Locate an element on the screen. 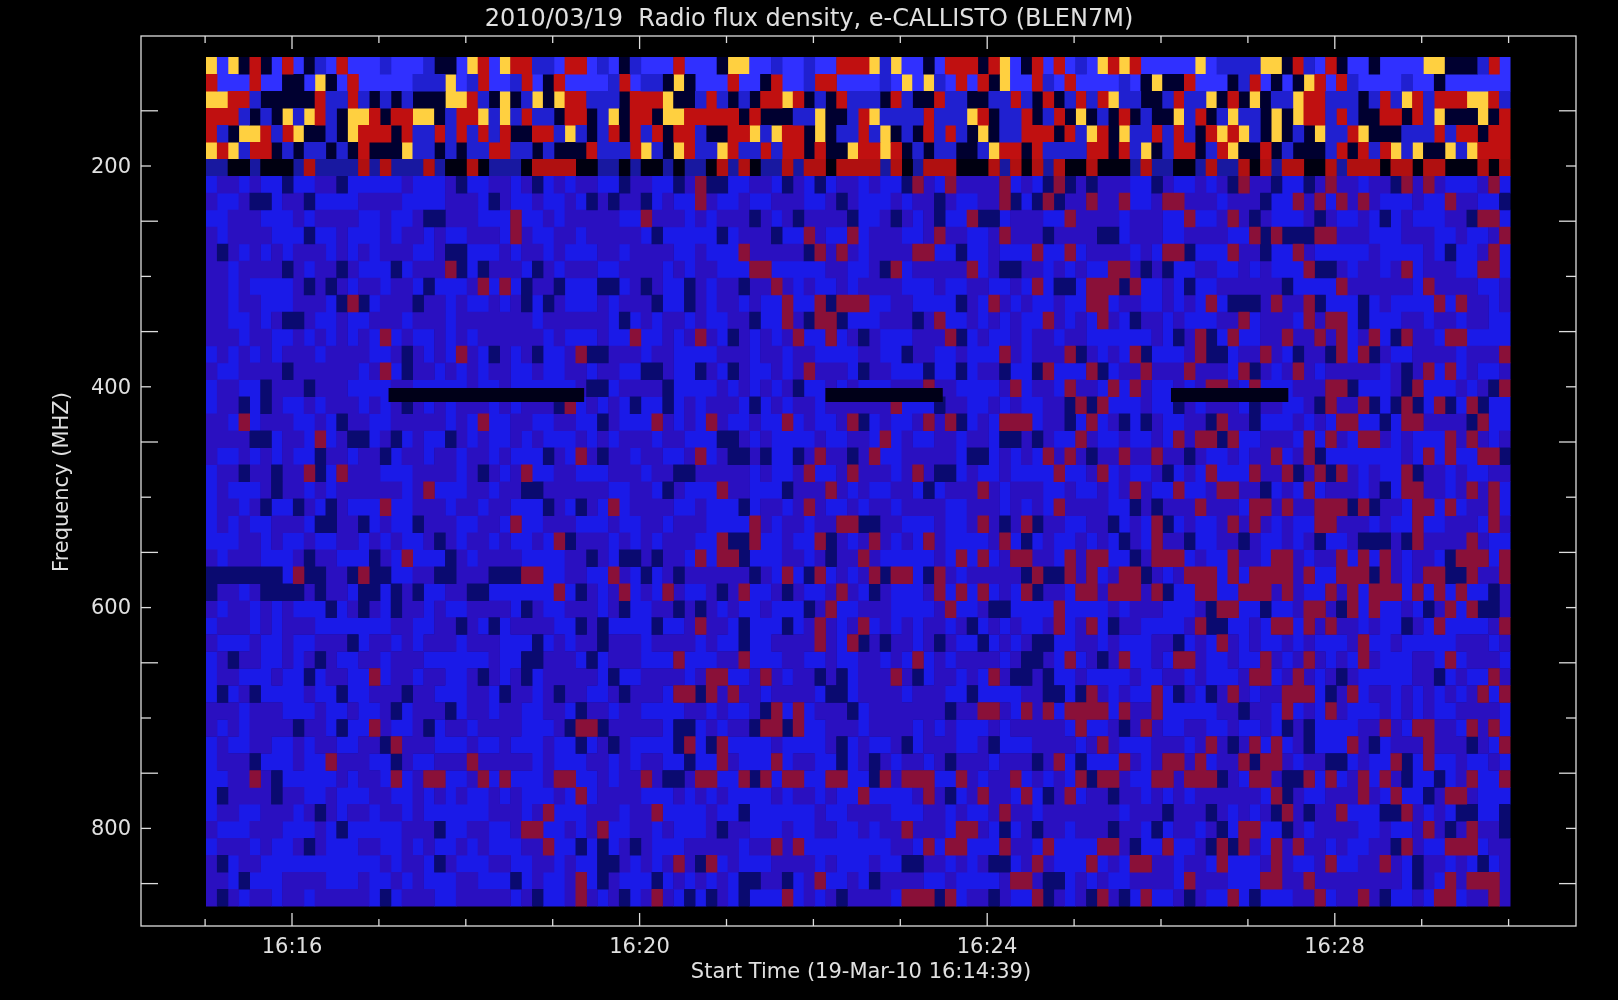 Image resolution: width=1618 pixels, height=1000 pixels. x-tick-label: 16:16 is located at coordinates (292, 946).